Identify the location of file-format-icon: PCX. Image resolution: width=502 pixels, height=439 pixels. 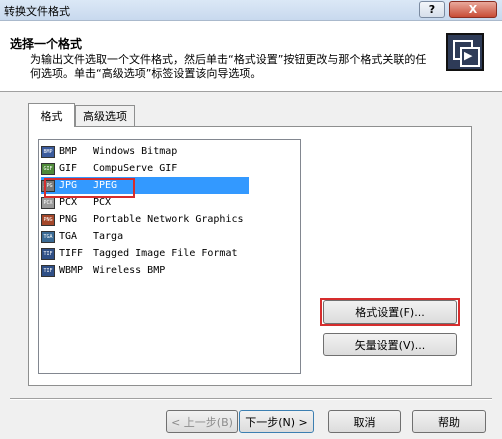
(48, 202).